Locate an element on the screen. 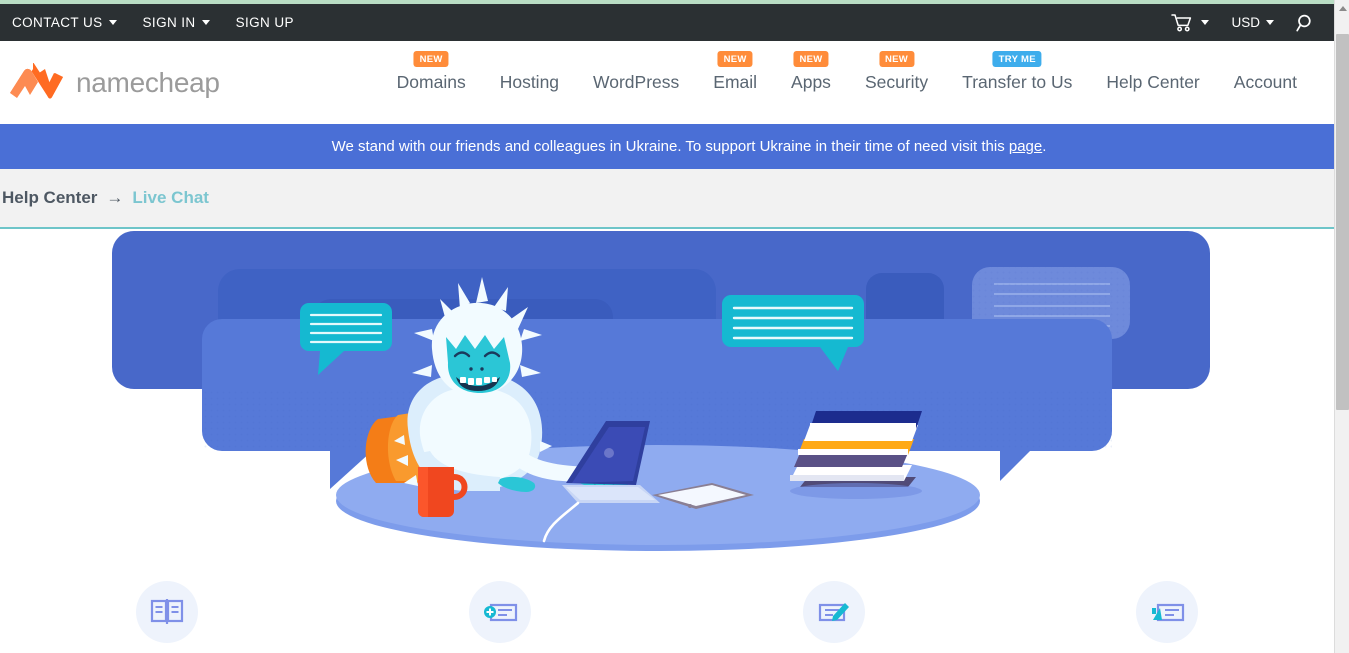 The image size is (1349, 653). nav-item-security: NEW Security is located at coordinates (896, 72).